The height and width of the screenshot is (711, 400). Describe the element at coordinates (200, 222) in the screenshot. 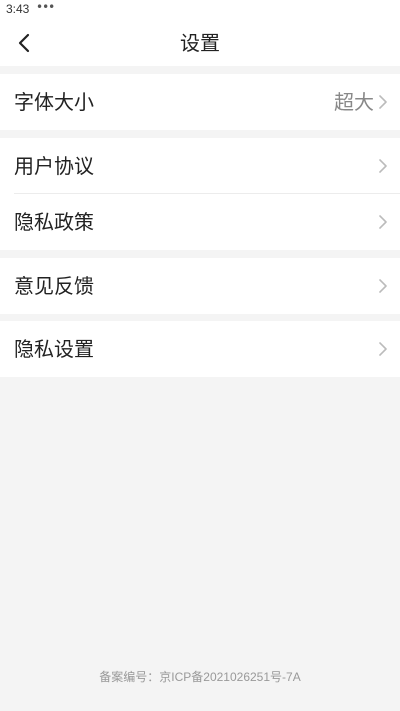

I see `settings-item-privacy-policy: 隐私政策` at that location.